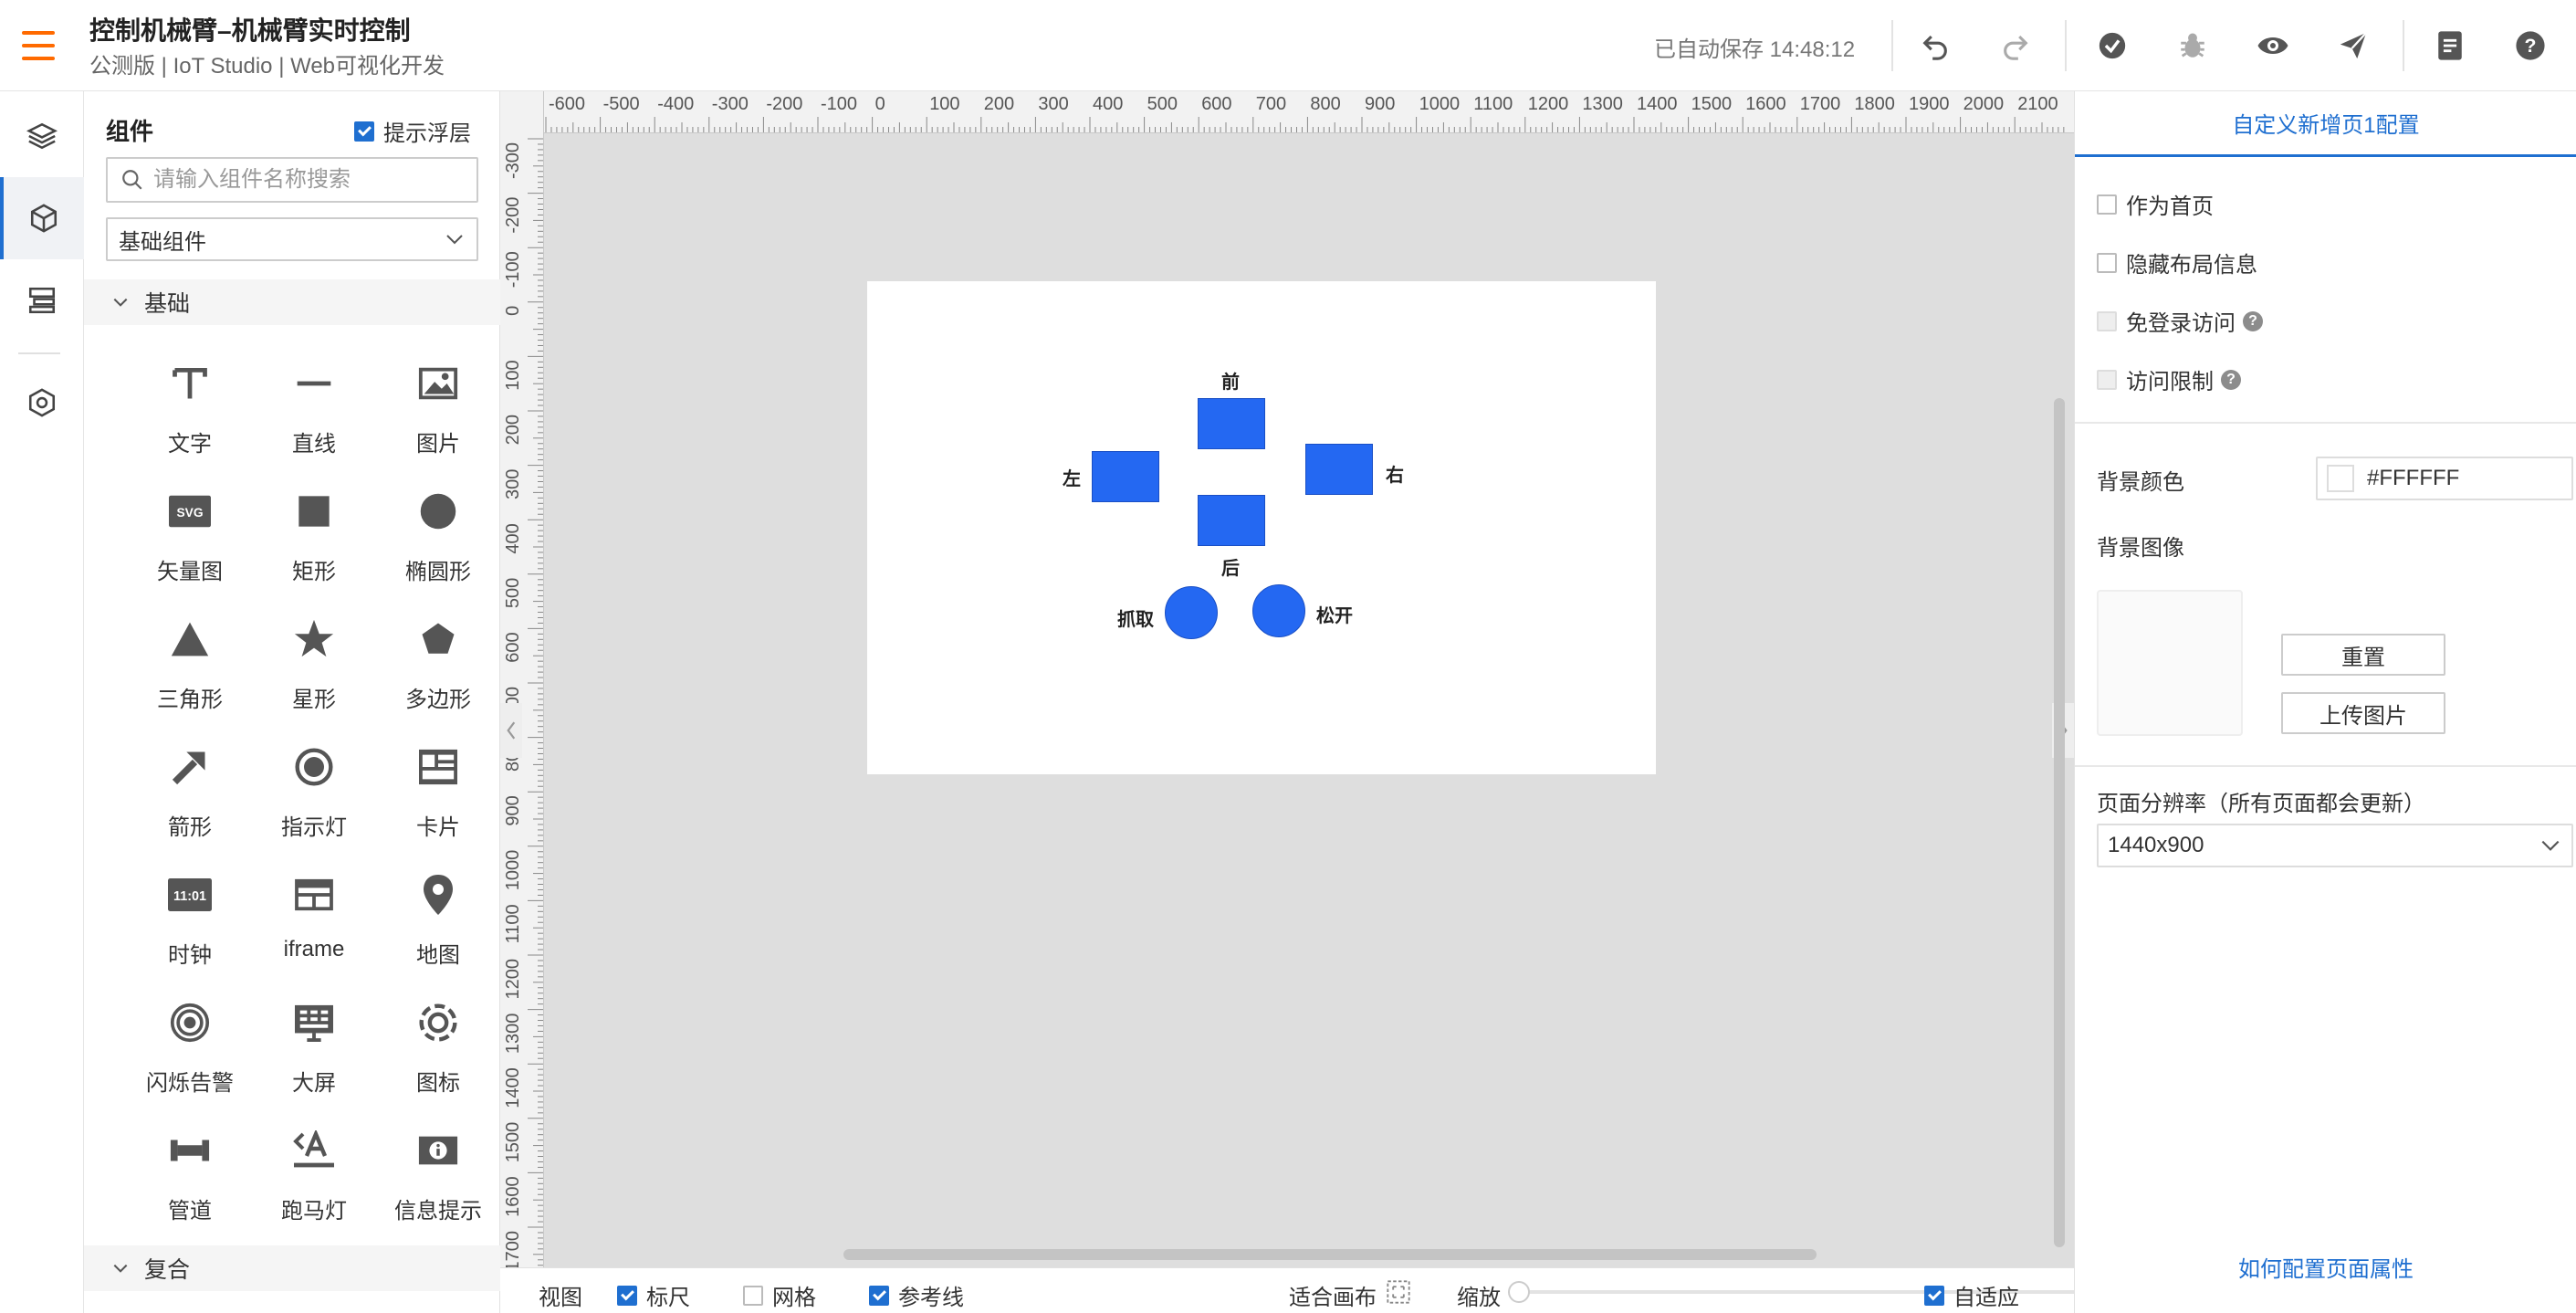  Describe the element at coordinates (2155, 204) in the screenshot. I see `as-home-toggle: 作为首页` at that location.